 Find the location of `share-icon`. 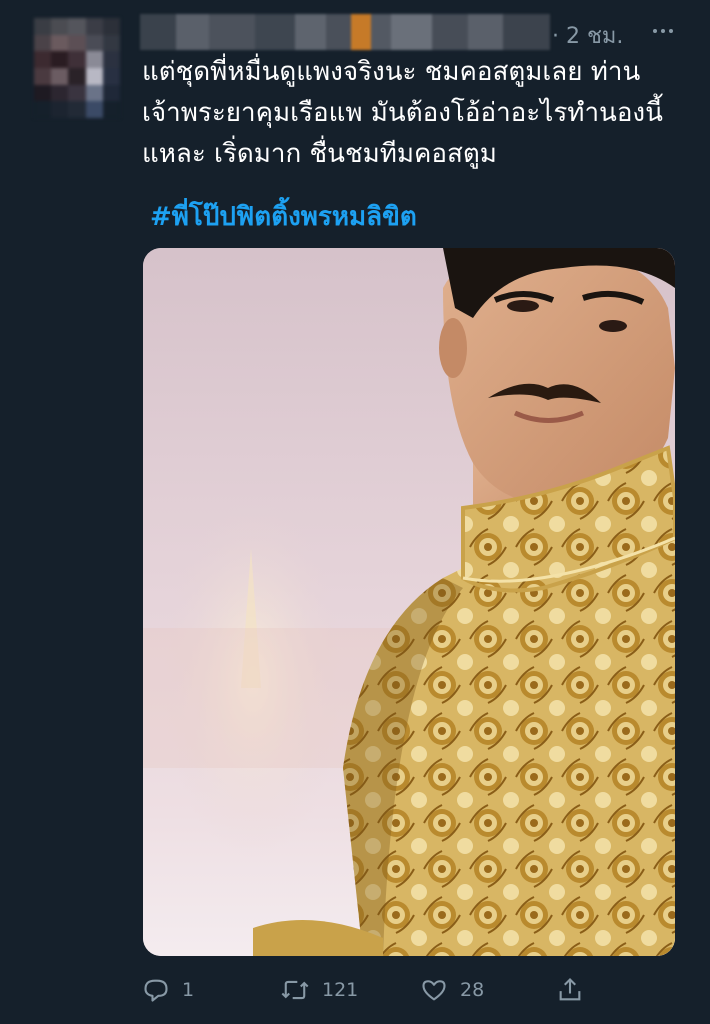

share-icon is located at coordinates (570, 989).